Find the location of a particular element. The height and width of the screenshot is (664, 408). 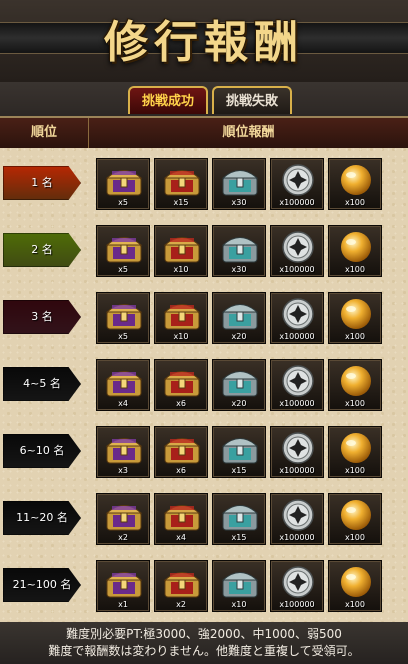

rank-badge: 1 名 is located at coordinates (42, 183).